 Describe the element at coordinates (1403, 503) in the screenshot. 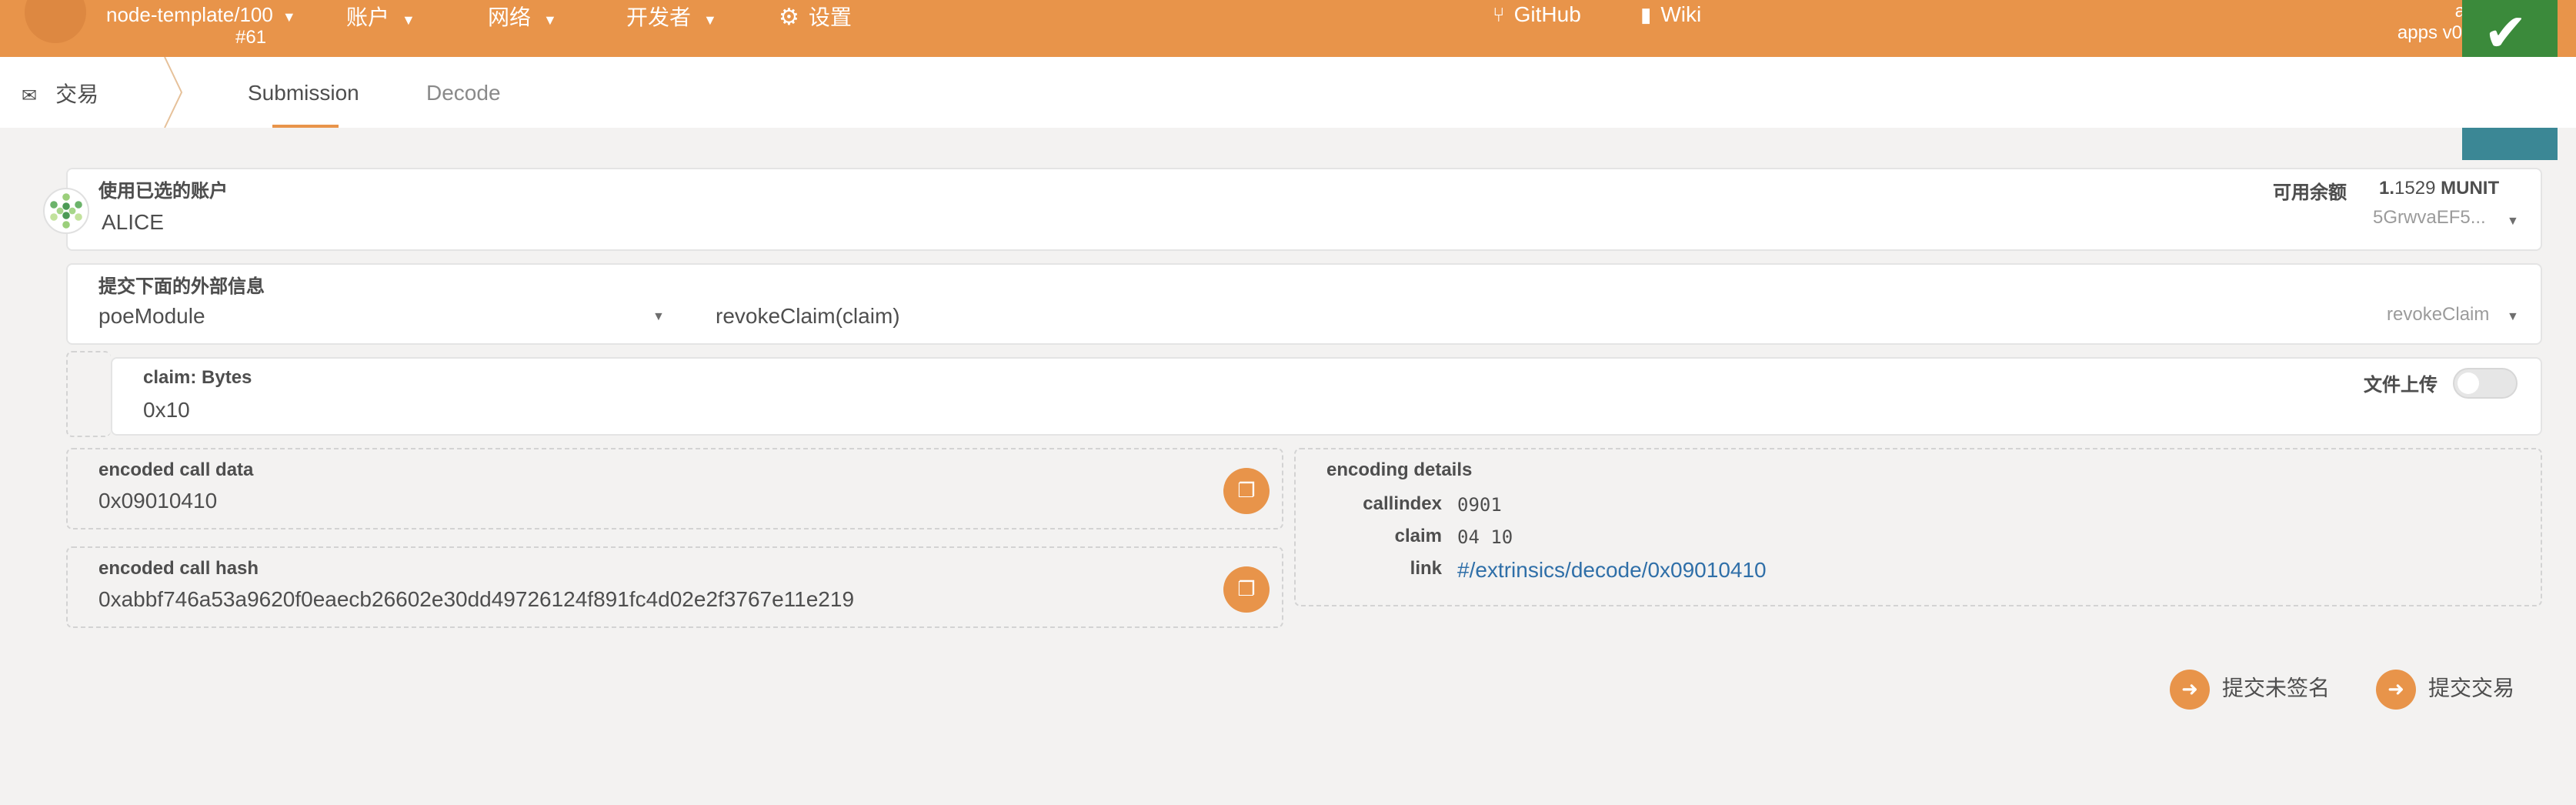

I see `callindex-key: callindex` at that location.